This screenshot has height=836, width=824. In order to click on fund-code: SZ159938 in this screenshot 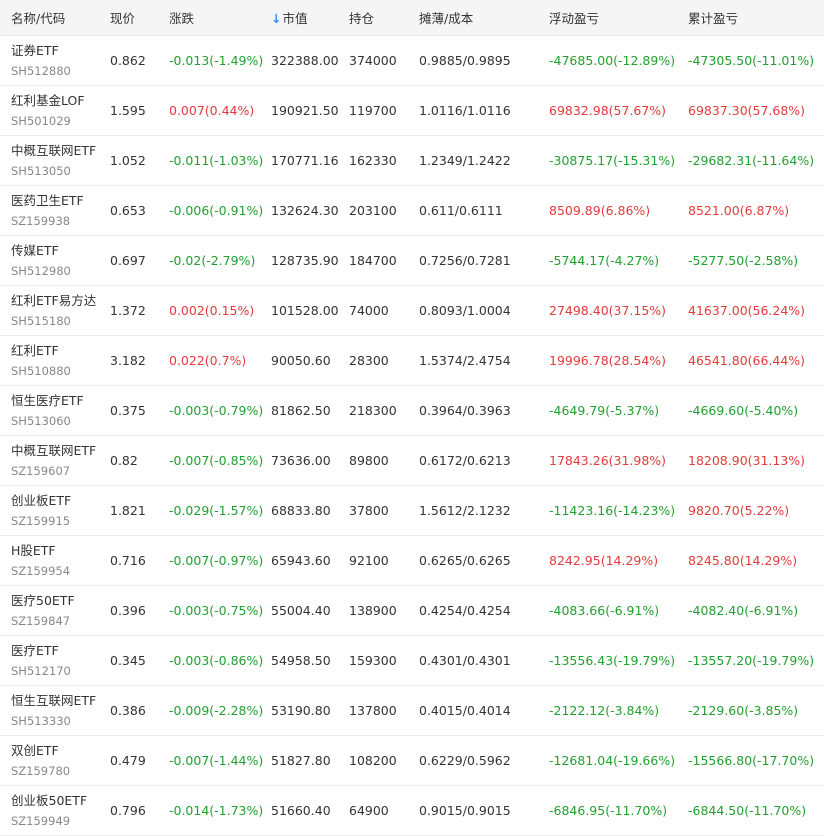, I will do `click(41, 220)`.